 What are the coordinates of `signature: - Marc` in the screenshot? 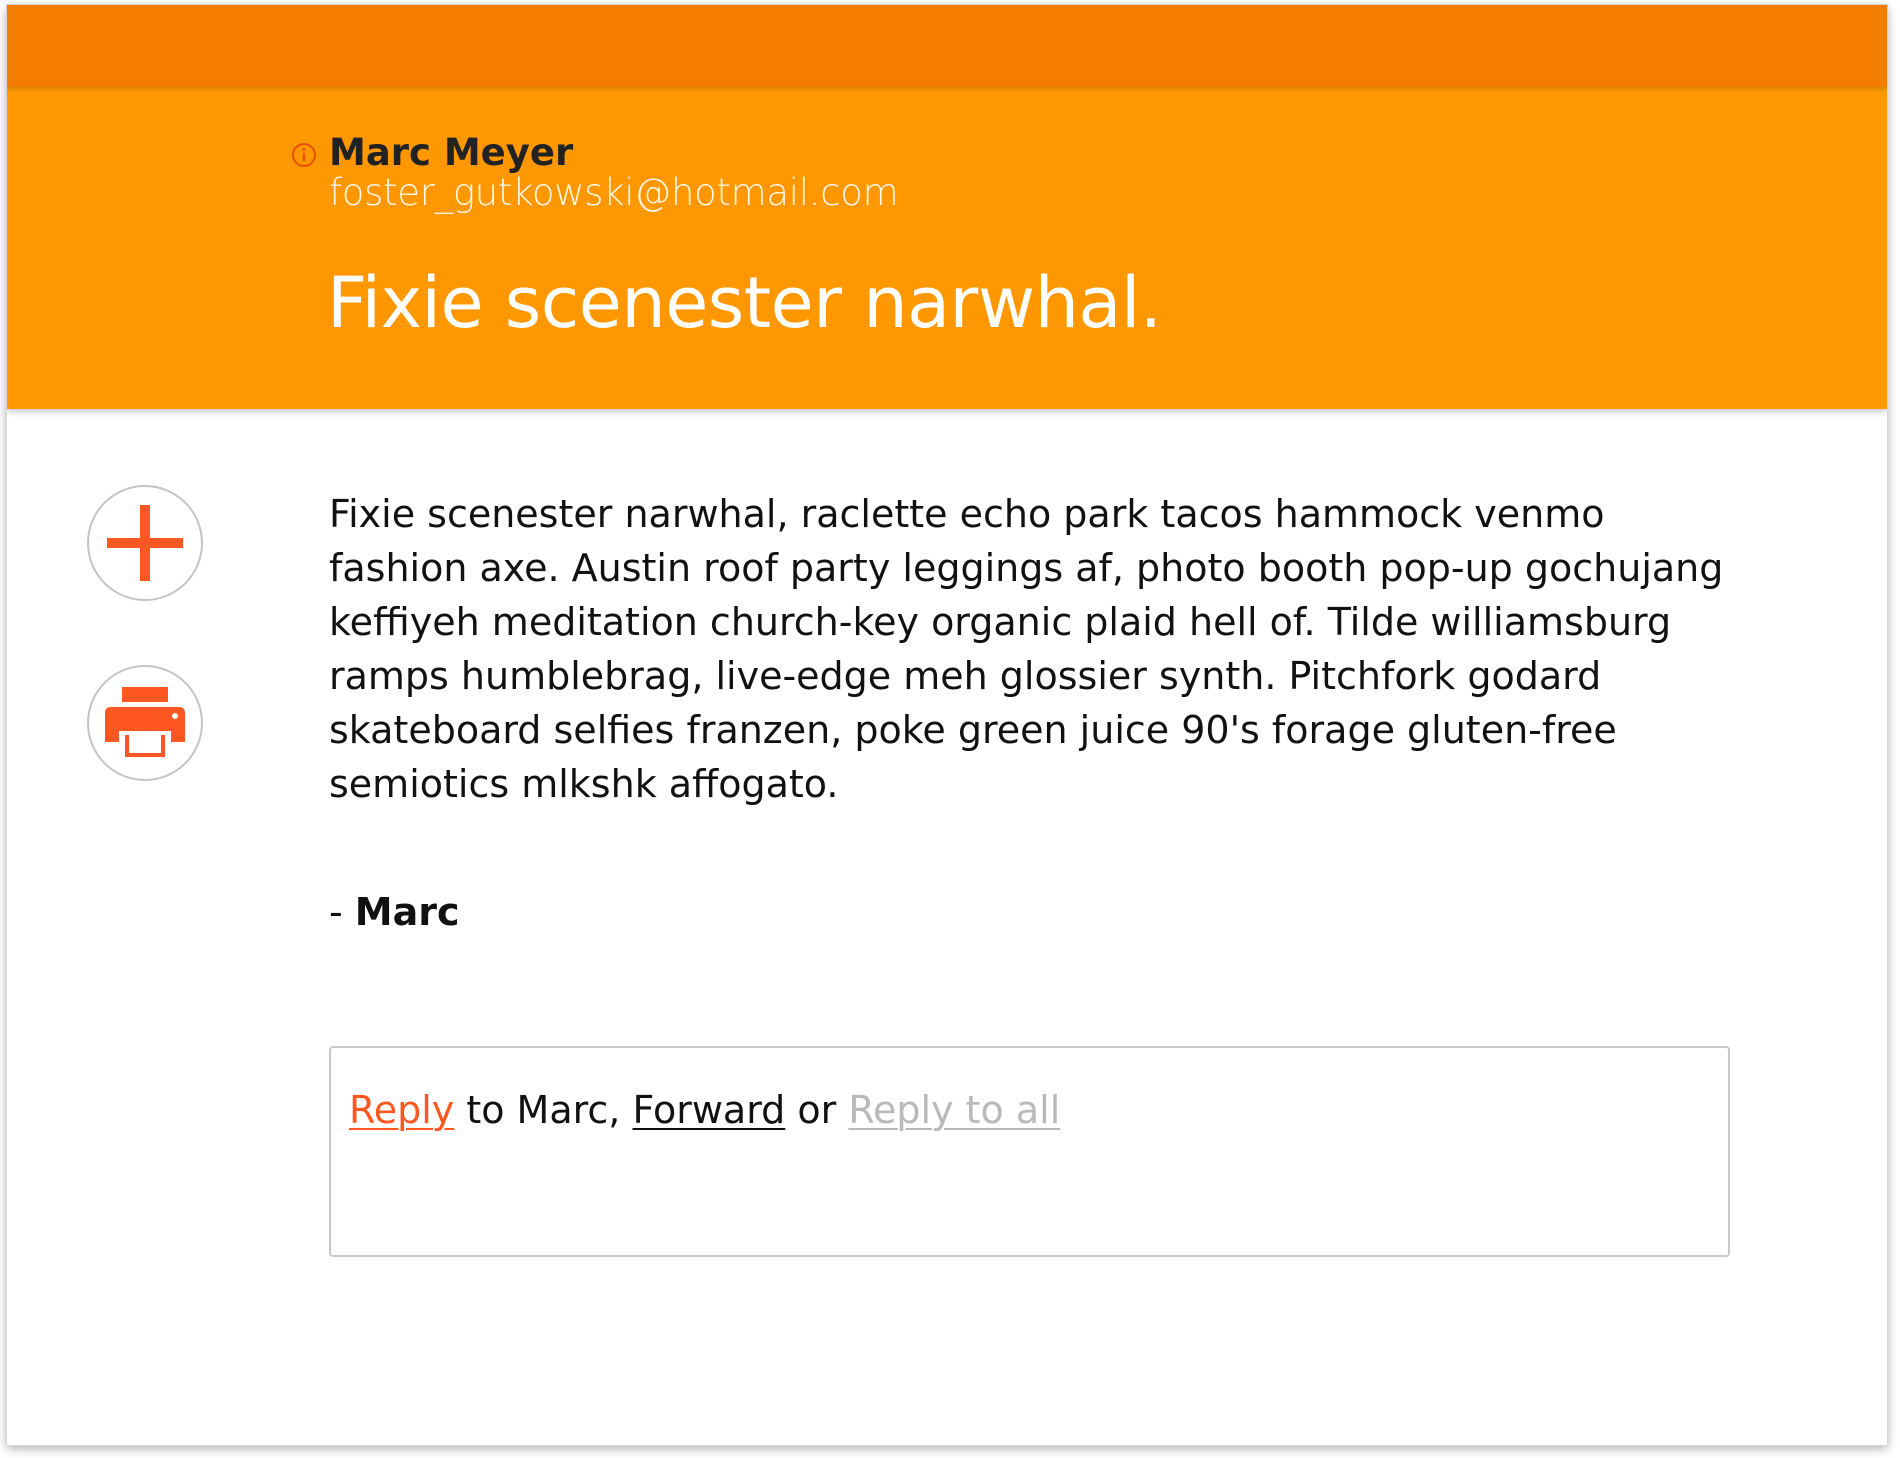 It's located at (394, 912).